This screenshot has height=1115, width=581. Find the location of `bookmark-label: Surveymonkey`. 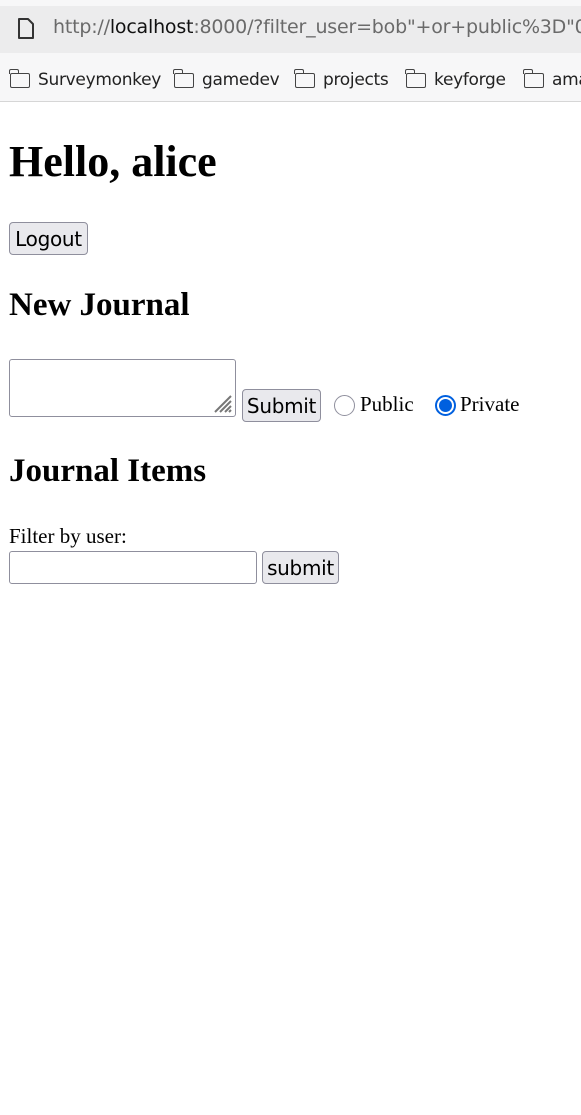

bookmark-label: Surveymonkey is located at coordinates (100, 80).